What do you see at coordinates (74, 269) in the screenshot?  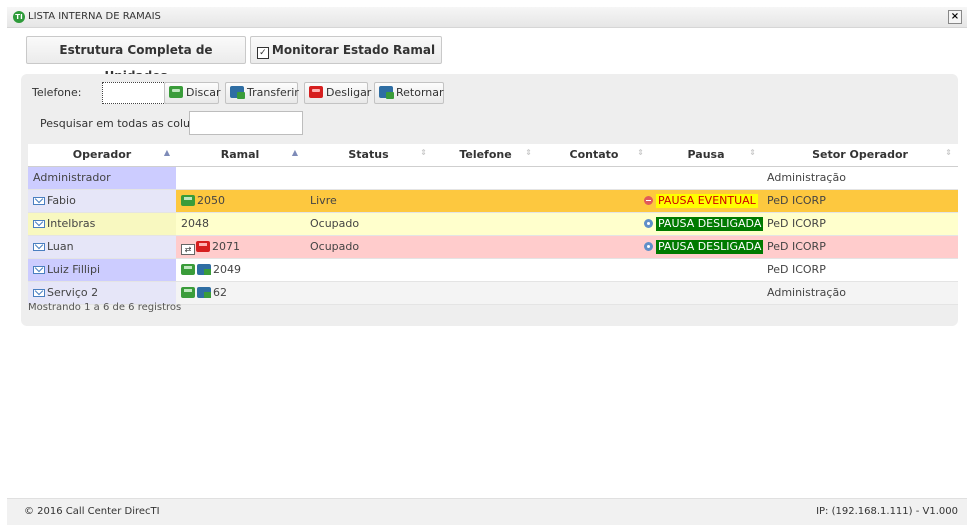 I see `operador-name: Luiz Fillipi` at bounding box center [74, 269].